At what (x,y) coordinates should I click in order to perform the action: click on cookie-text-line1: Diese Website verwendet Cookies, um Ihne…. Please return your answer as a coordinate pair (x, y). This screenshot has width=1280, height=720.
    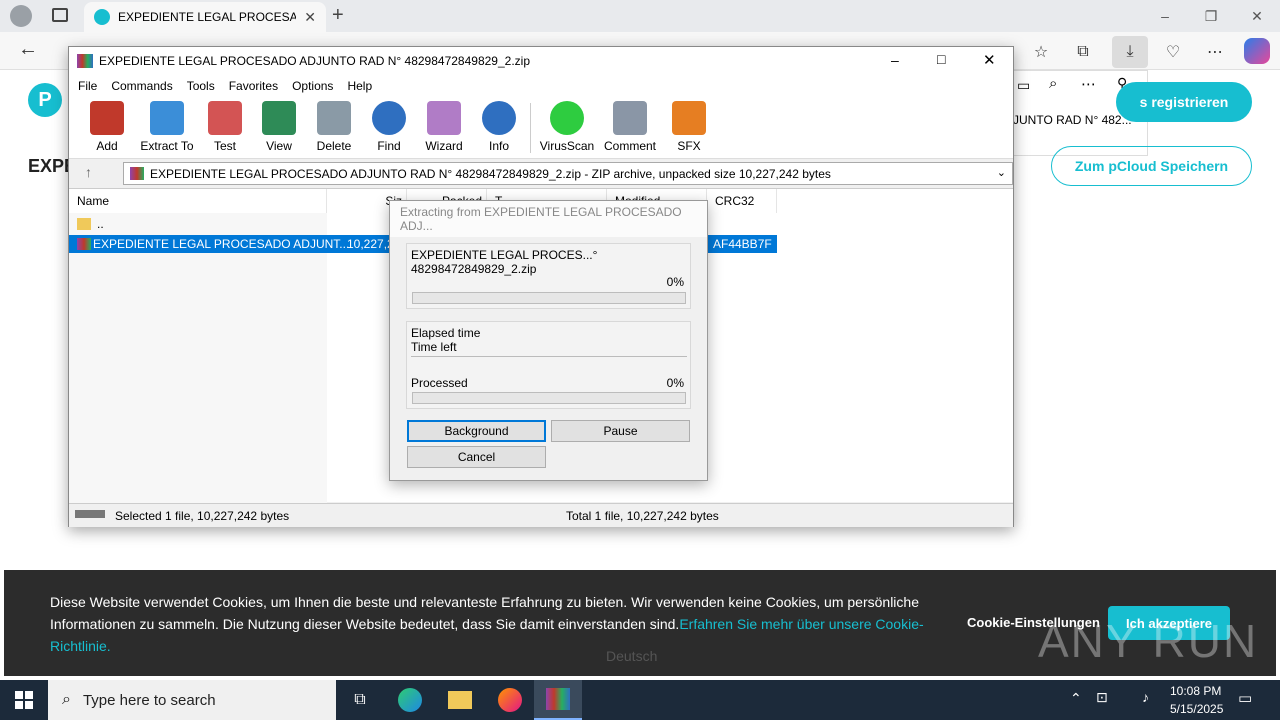
    Looking at the image, I should click on (484, 602).